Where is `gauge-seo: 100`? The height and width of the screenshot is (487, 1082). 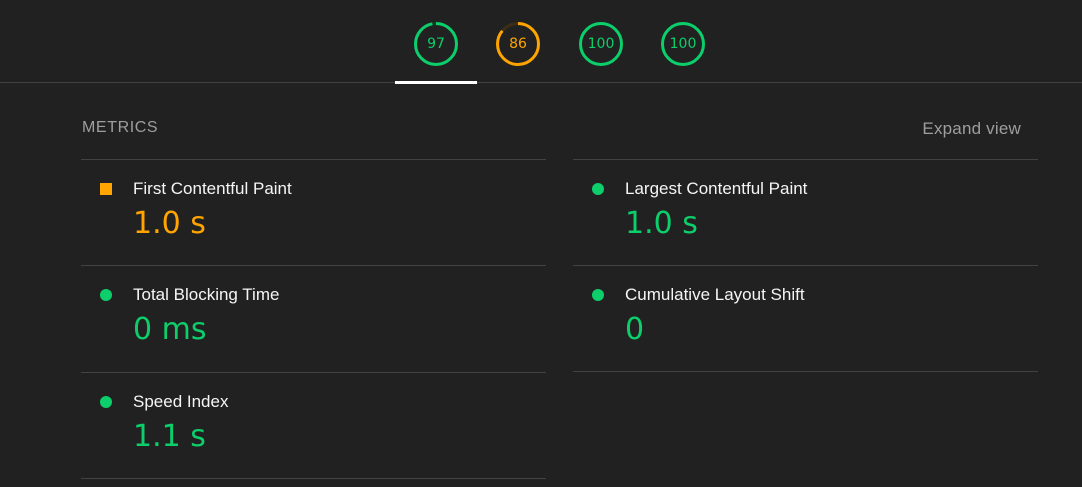 gauge-seo: 100 is located at coordinates (683, 44).